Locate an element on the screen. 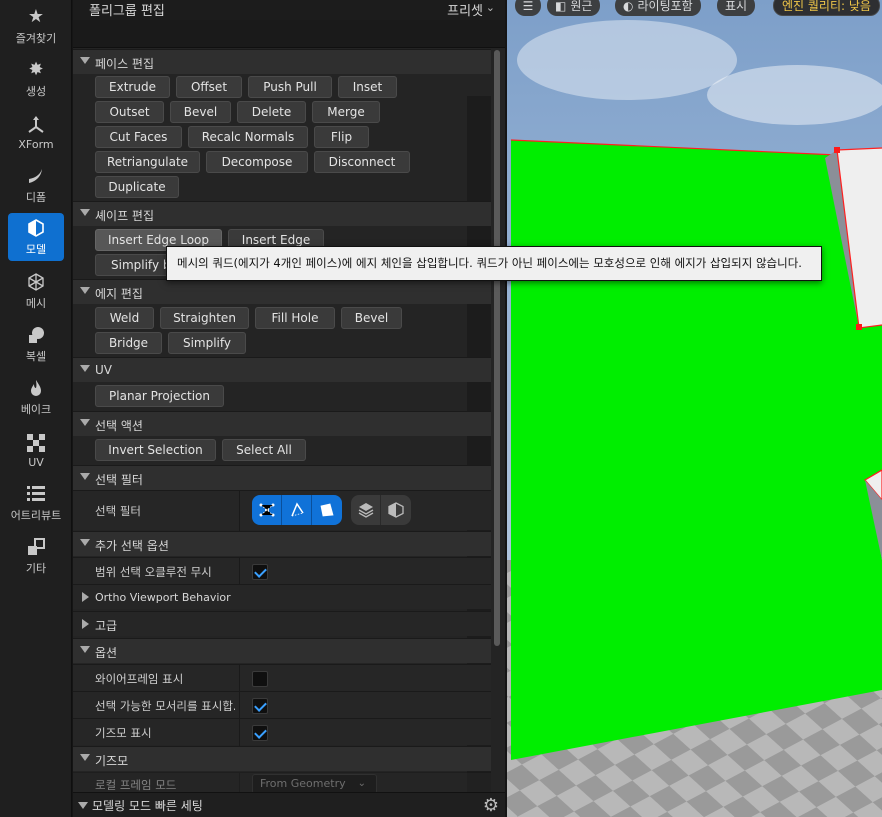 The height and width of the screenshot is (817, 882). create-icon: ✸ is located at coordinates (36, 69).